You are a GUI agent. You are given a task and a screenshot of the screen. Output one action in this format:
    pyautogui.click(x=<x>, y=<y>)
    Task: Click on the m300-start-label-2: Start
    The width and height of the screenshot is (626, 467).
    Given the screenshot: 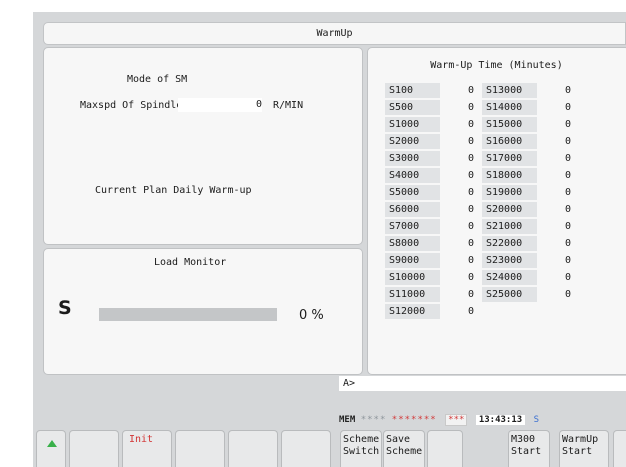 What is the action you would take?
    pyautogui.click(x=526, y=451)
    